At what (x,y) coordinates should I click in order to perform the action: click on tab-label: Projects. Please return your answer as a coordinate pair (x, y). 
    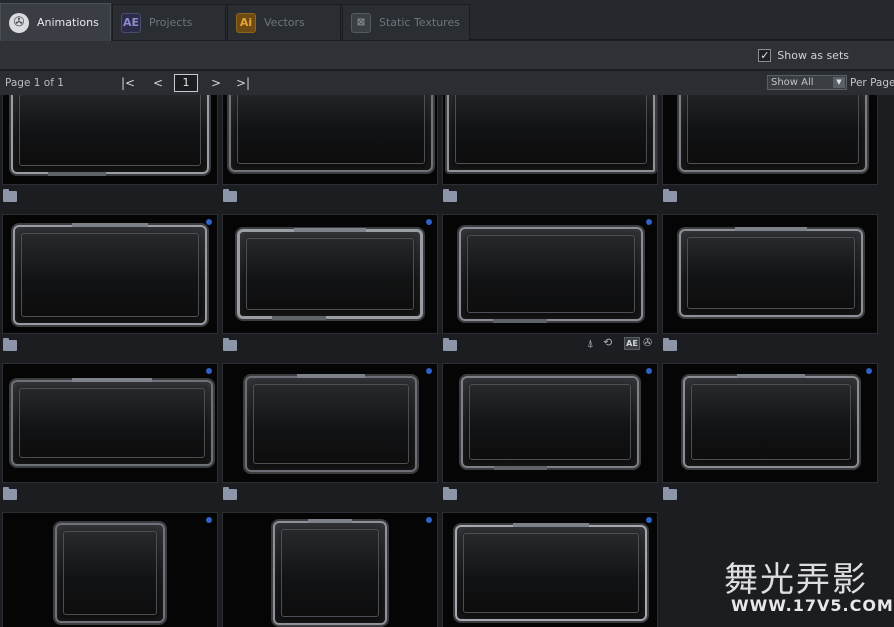
    Looking at the image, I should click on (171, 22).